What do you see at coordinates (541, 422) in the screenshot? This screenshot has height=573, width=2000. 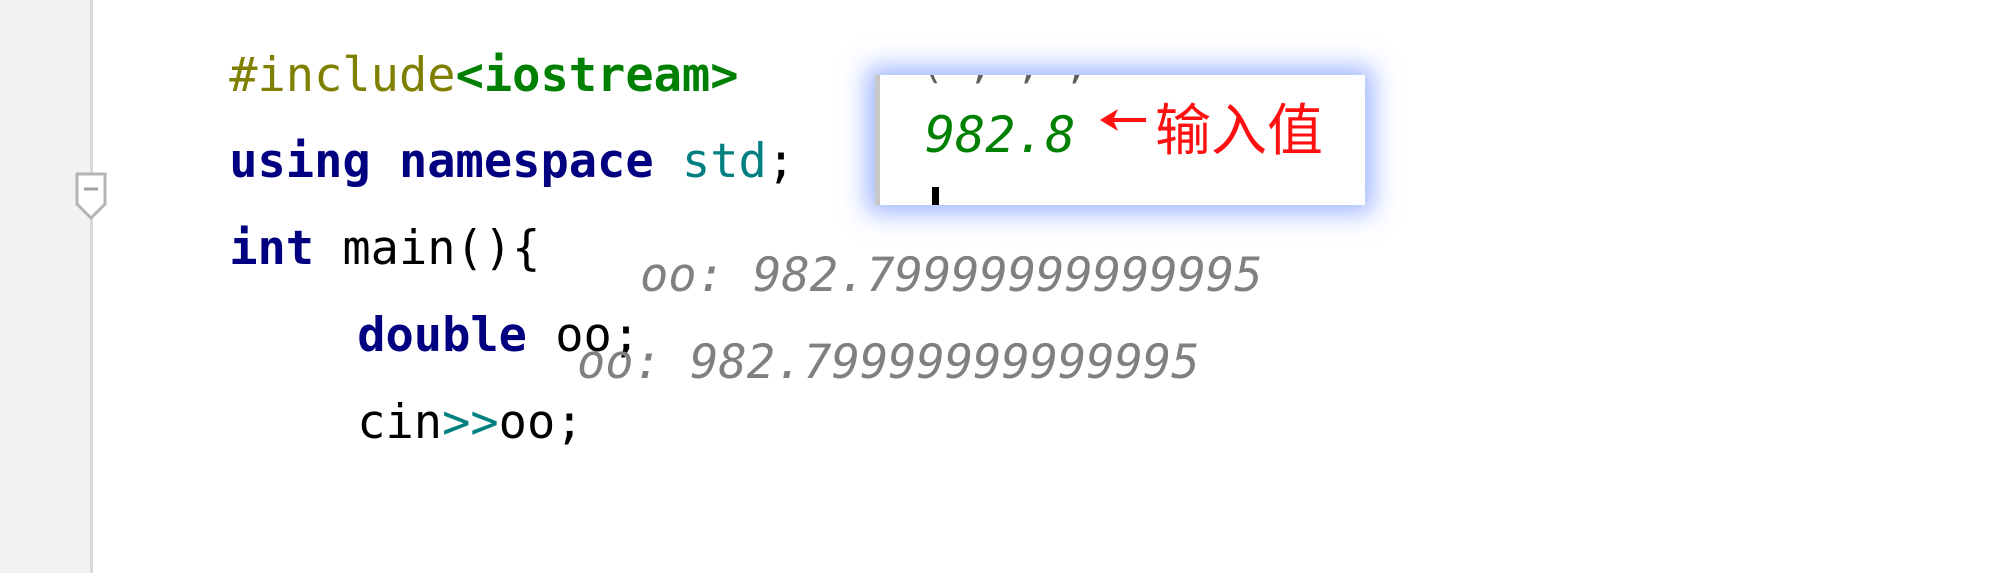 I see `cin-rest: oo;` at bounding box center [541, 422].